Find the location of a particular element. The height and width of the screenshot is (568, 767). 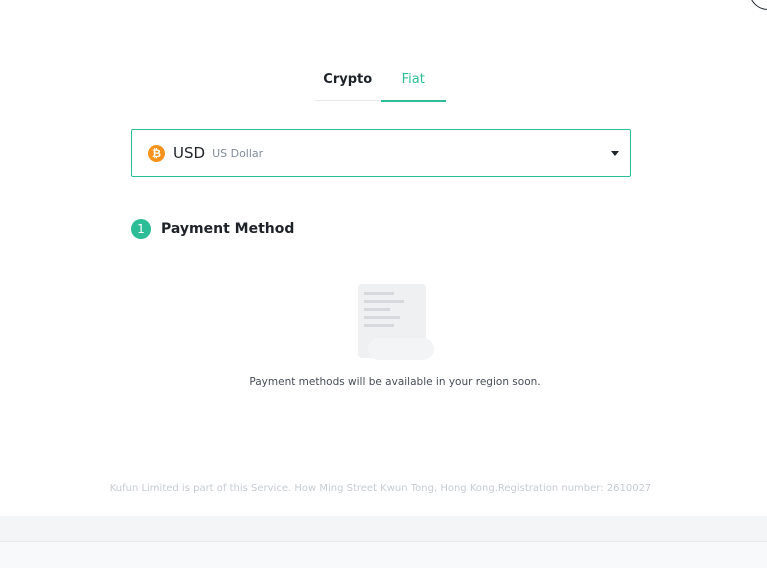

payment-method-step: 1 Payment Method is located at coordinates (212, 229).